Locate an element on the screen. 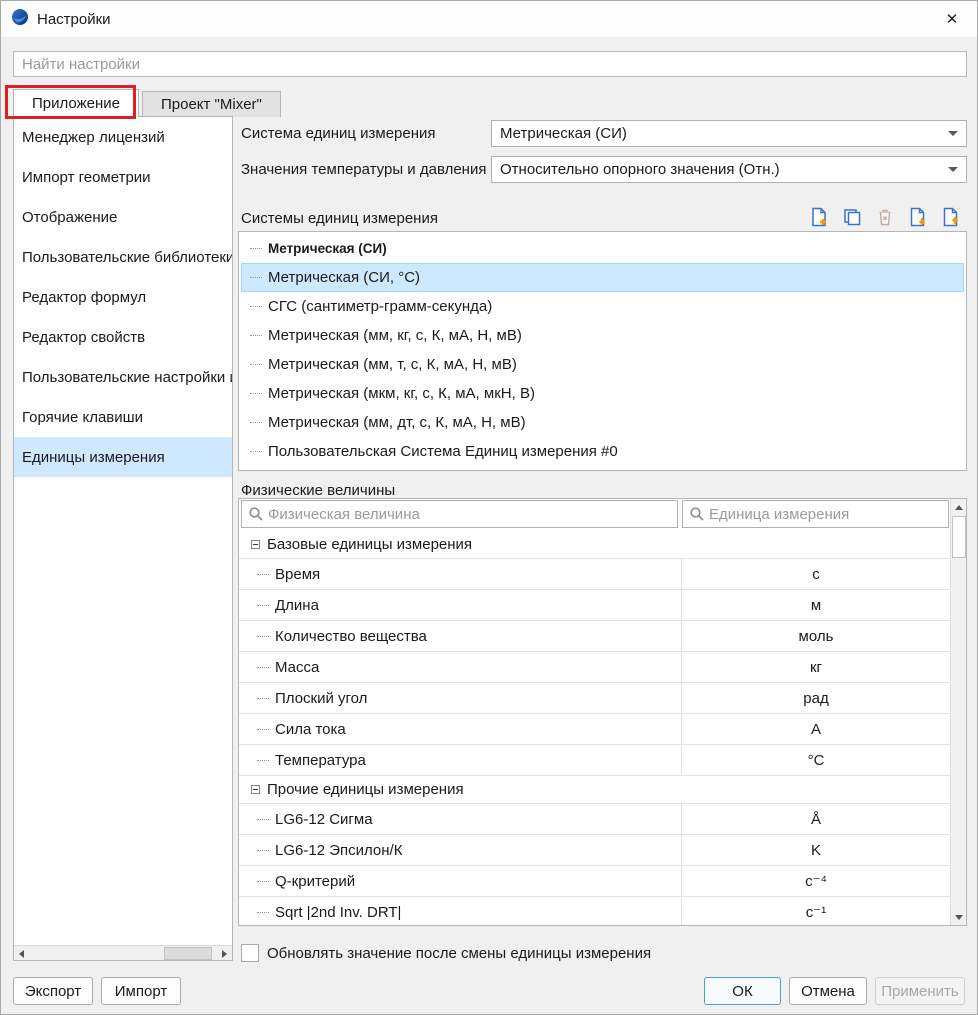  quantity-row: LG6-12 Эпсилон/К K is located at coordinates (594, 850).